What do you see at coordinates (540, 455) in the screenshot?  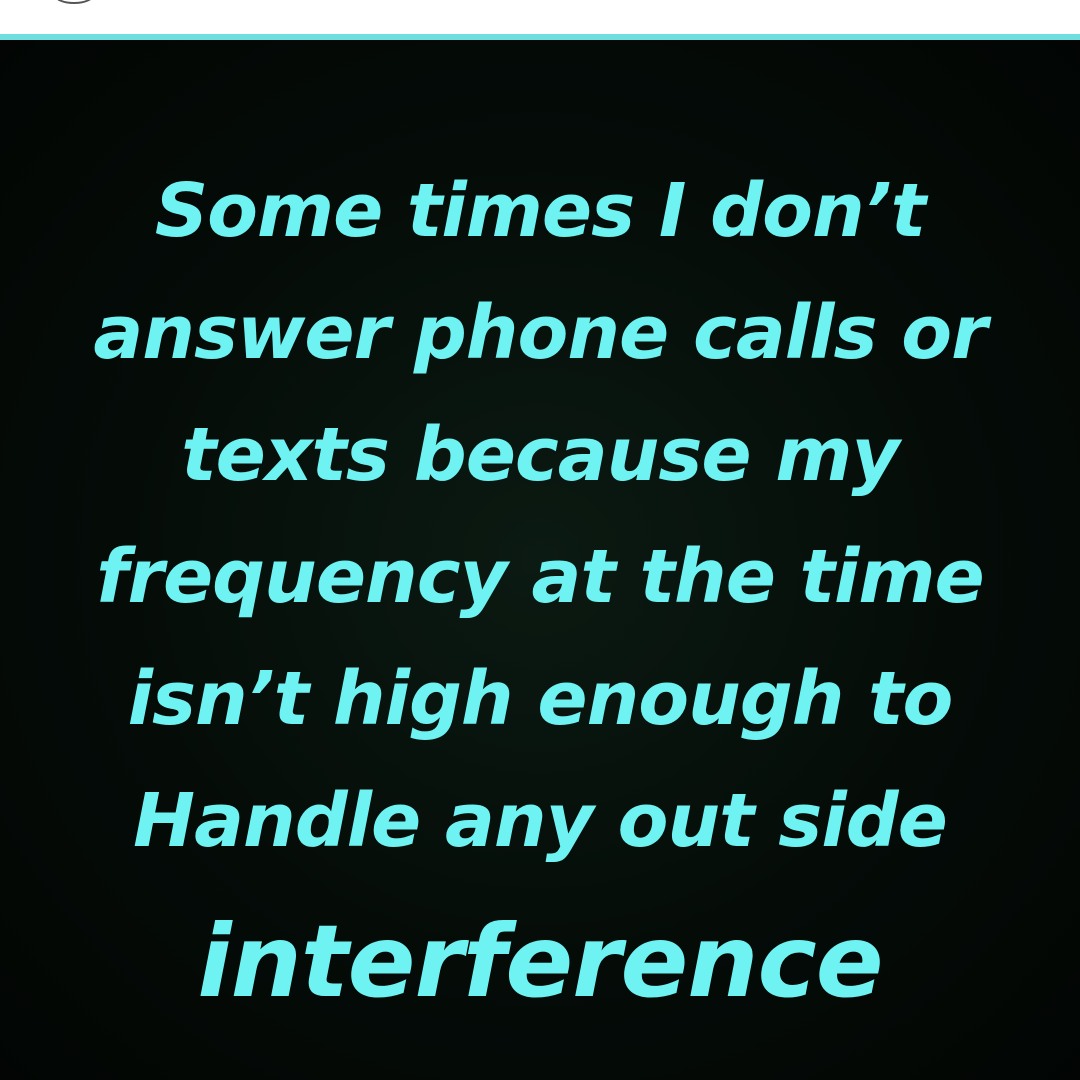 I see `quote-line-3: texts because my` at bounding box center [540, 455].